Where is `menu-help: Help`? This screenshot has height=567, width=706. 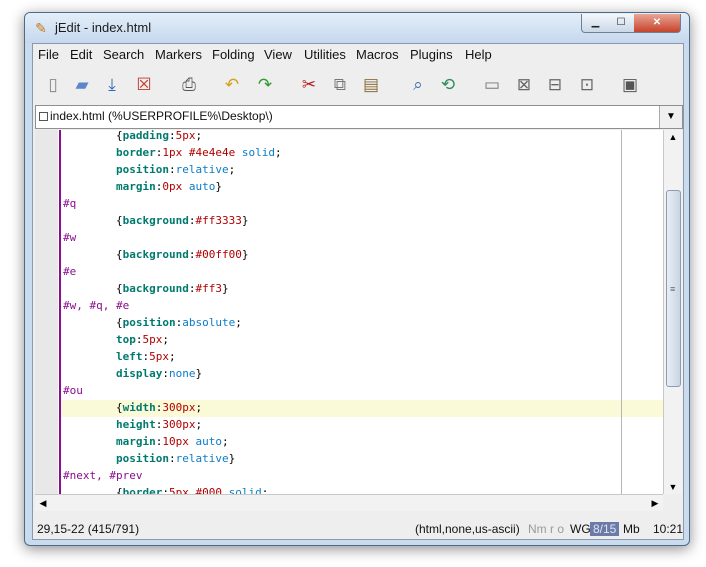
menu-help: Help is located at coordinates (478, 54).